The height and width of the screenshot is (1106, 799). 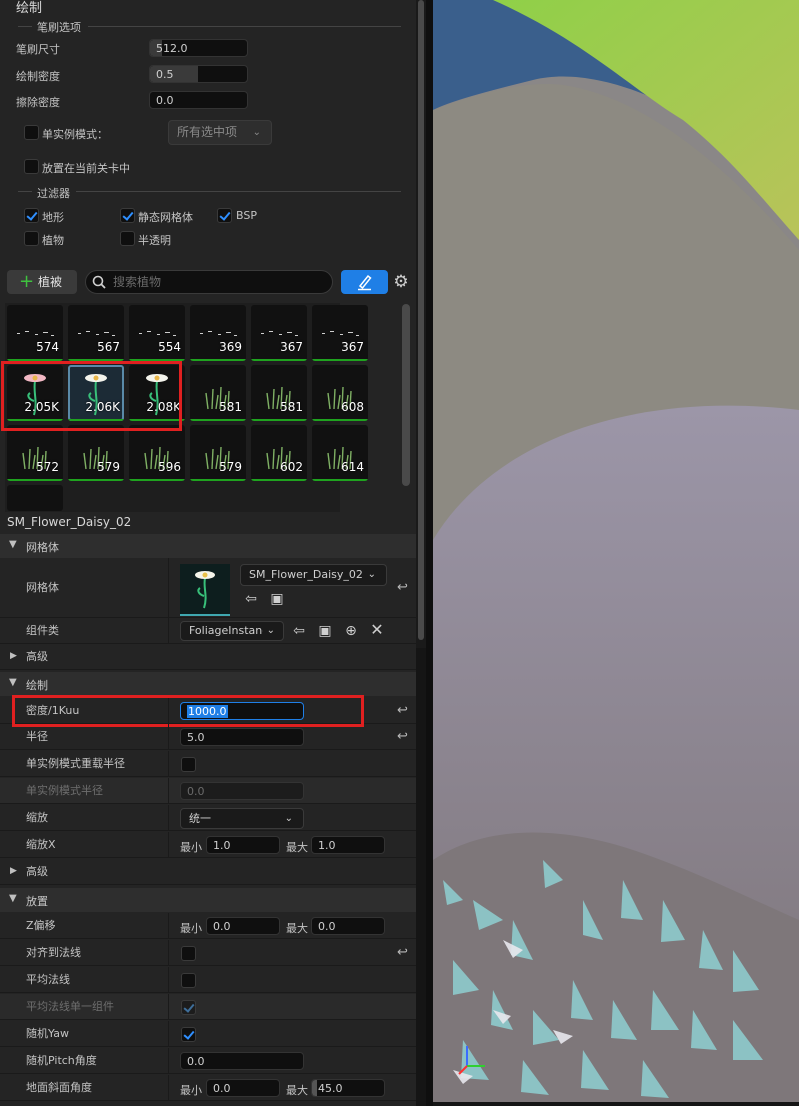 I want to click on expand-arrow-icon: ▶, so click(x=13, y=656).